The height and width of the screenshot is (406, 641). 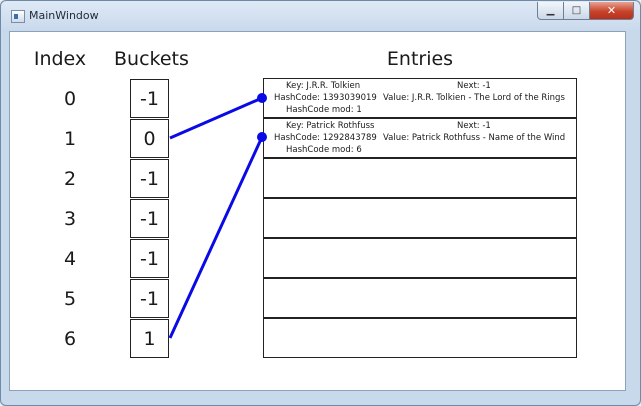 I want to click on close-button: ✕, so click(x=612, y=11).